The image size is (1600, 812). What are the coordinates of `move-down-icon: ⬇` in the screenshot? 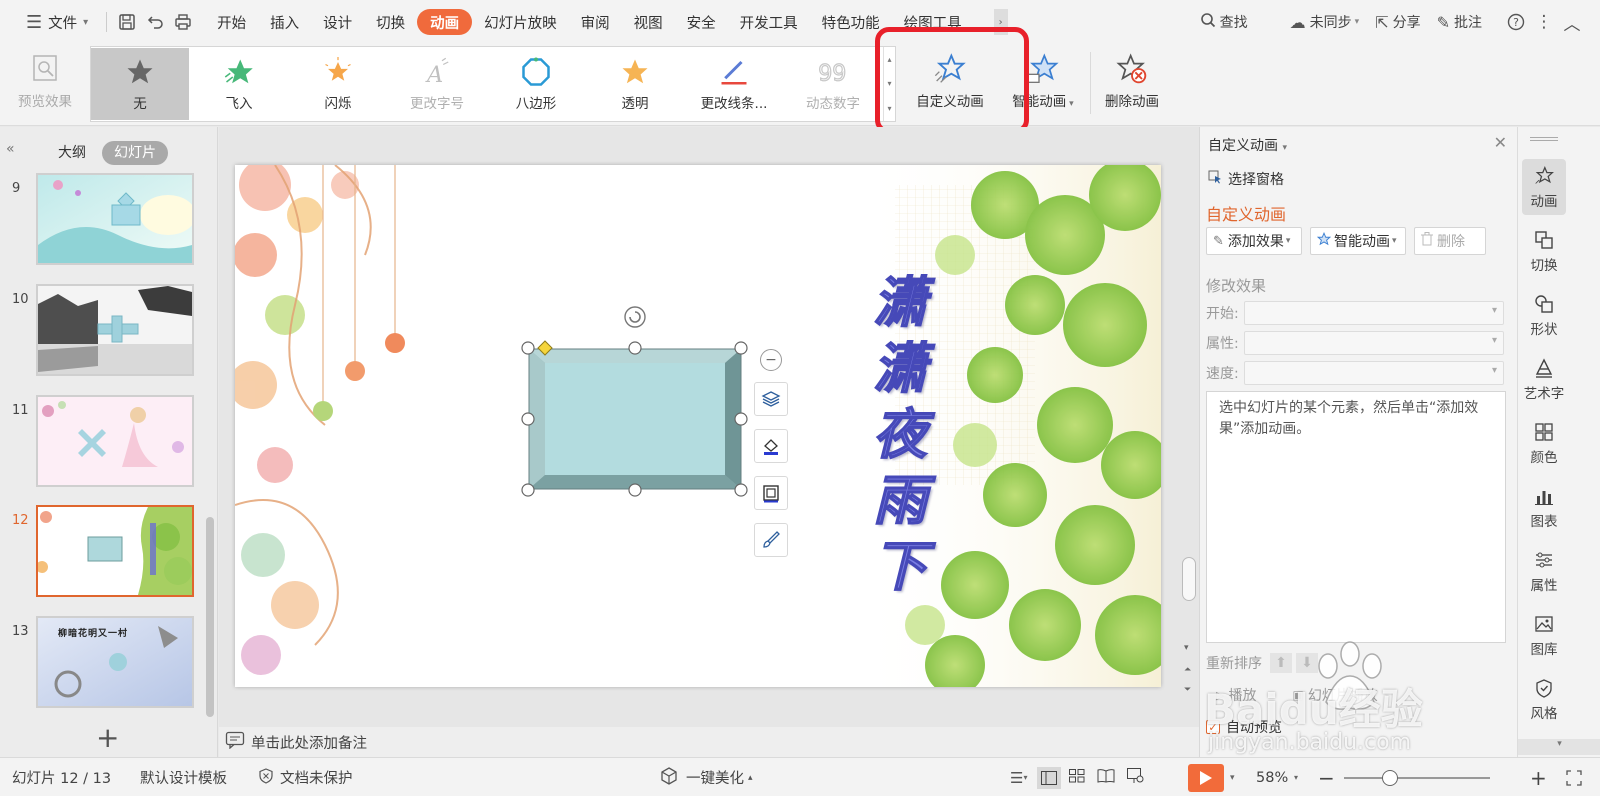 It's located at (1307, 663).